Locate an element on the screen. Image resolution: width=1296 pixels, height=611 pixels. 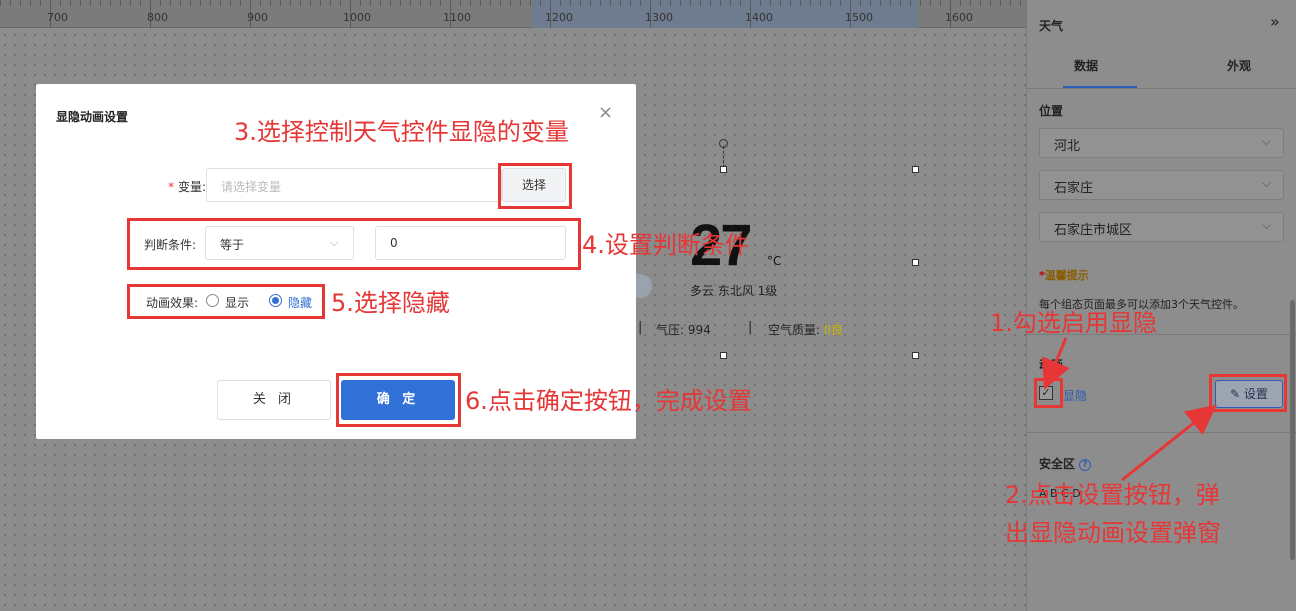
resize-handle-r is located at coordinates (915, 262).